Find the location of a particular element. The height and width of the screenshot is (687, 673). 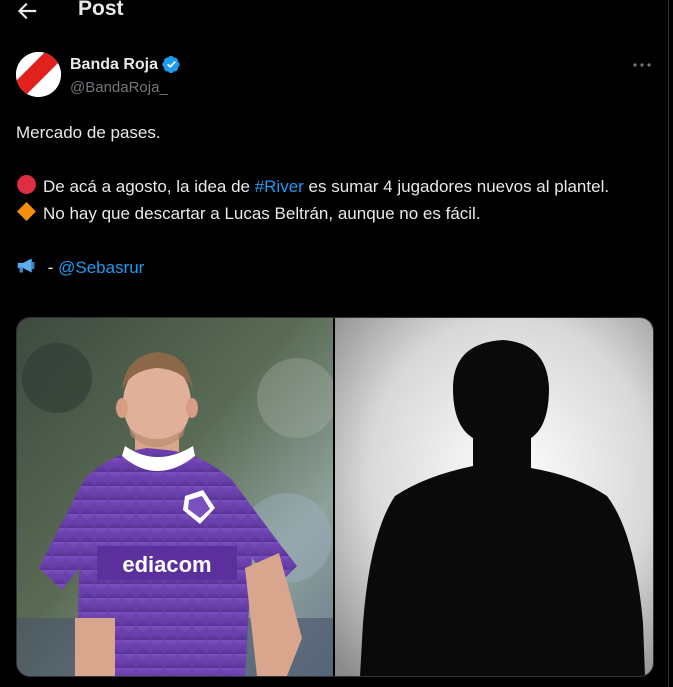

author-handle: @BandaRoja_ is located at coordinates (119, 87).